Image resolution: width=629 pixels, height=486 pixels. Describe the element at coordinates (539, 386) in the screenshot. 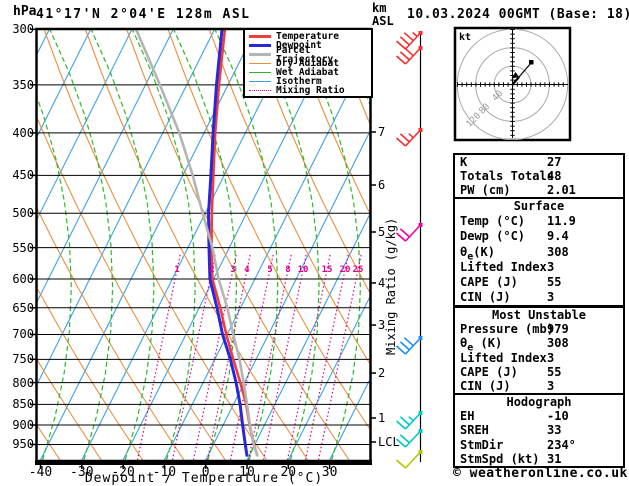

I see `table-row: CIN (J) 3` at that location.